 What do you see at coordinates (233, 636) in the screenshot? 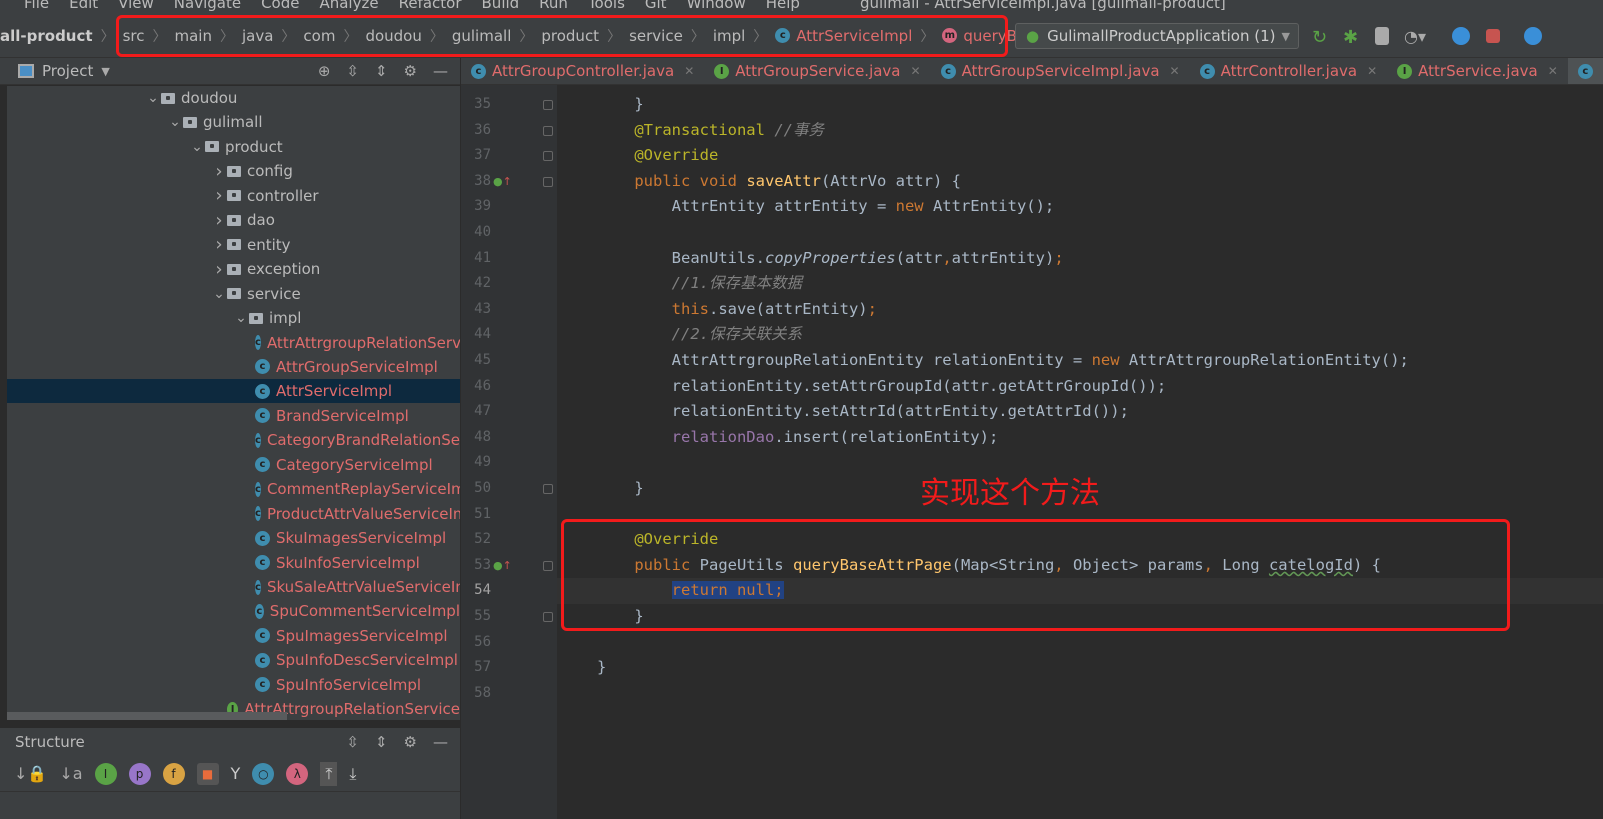
I see `tree-item: c SpuImagesServiceImpl` at bounding box center [233, 636].